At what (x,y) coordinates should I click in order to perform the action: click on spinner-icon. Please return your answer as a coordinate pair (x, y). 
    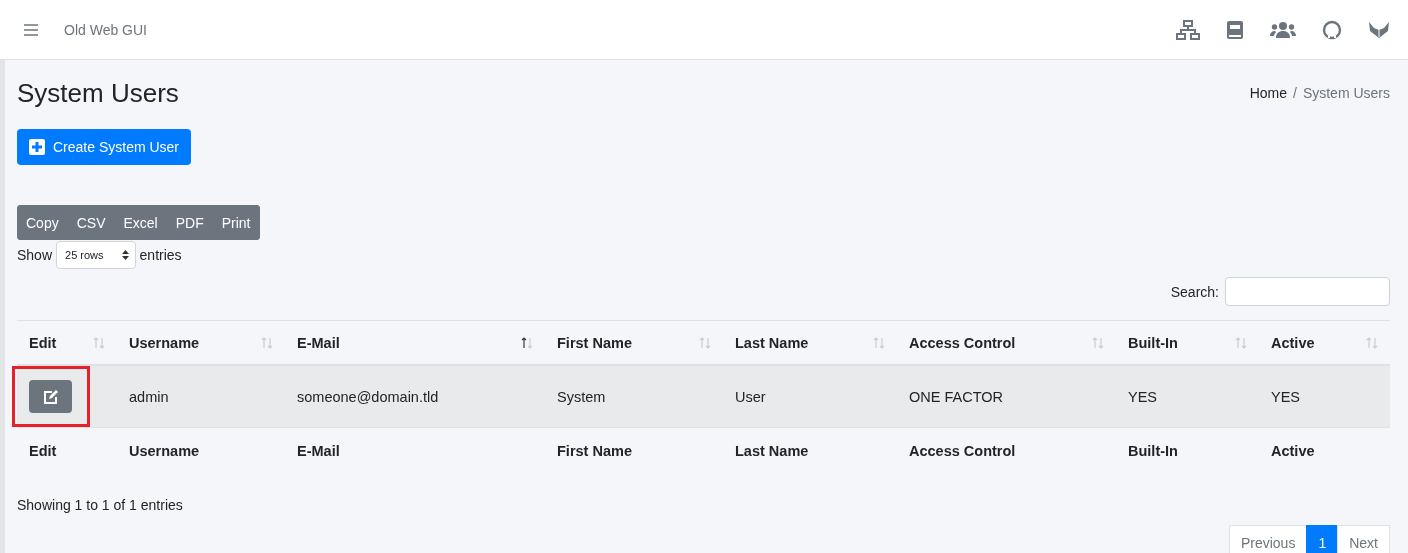
    Looking at the image, I should click on (125, 255).